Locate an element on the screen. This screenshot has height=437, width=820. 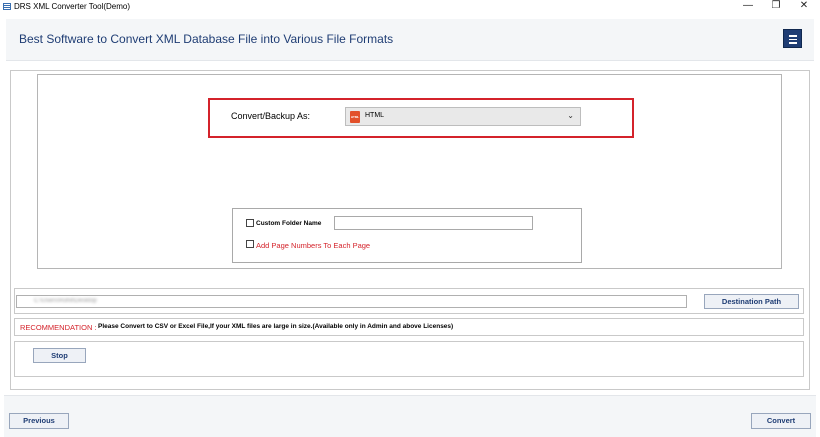
format-select-value: HTML is located at coordinates (375, 115).